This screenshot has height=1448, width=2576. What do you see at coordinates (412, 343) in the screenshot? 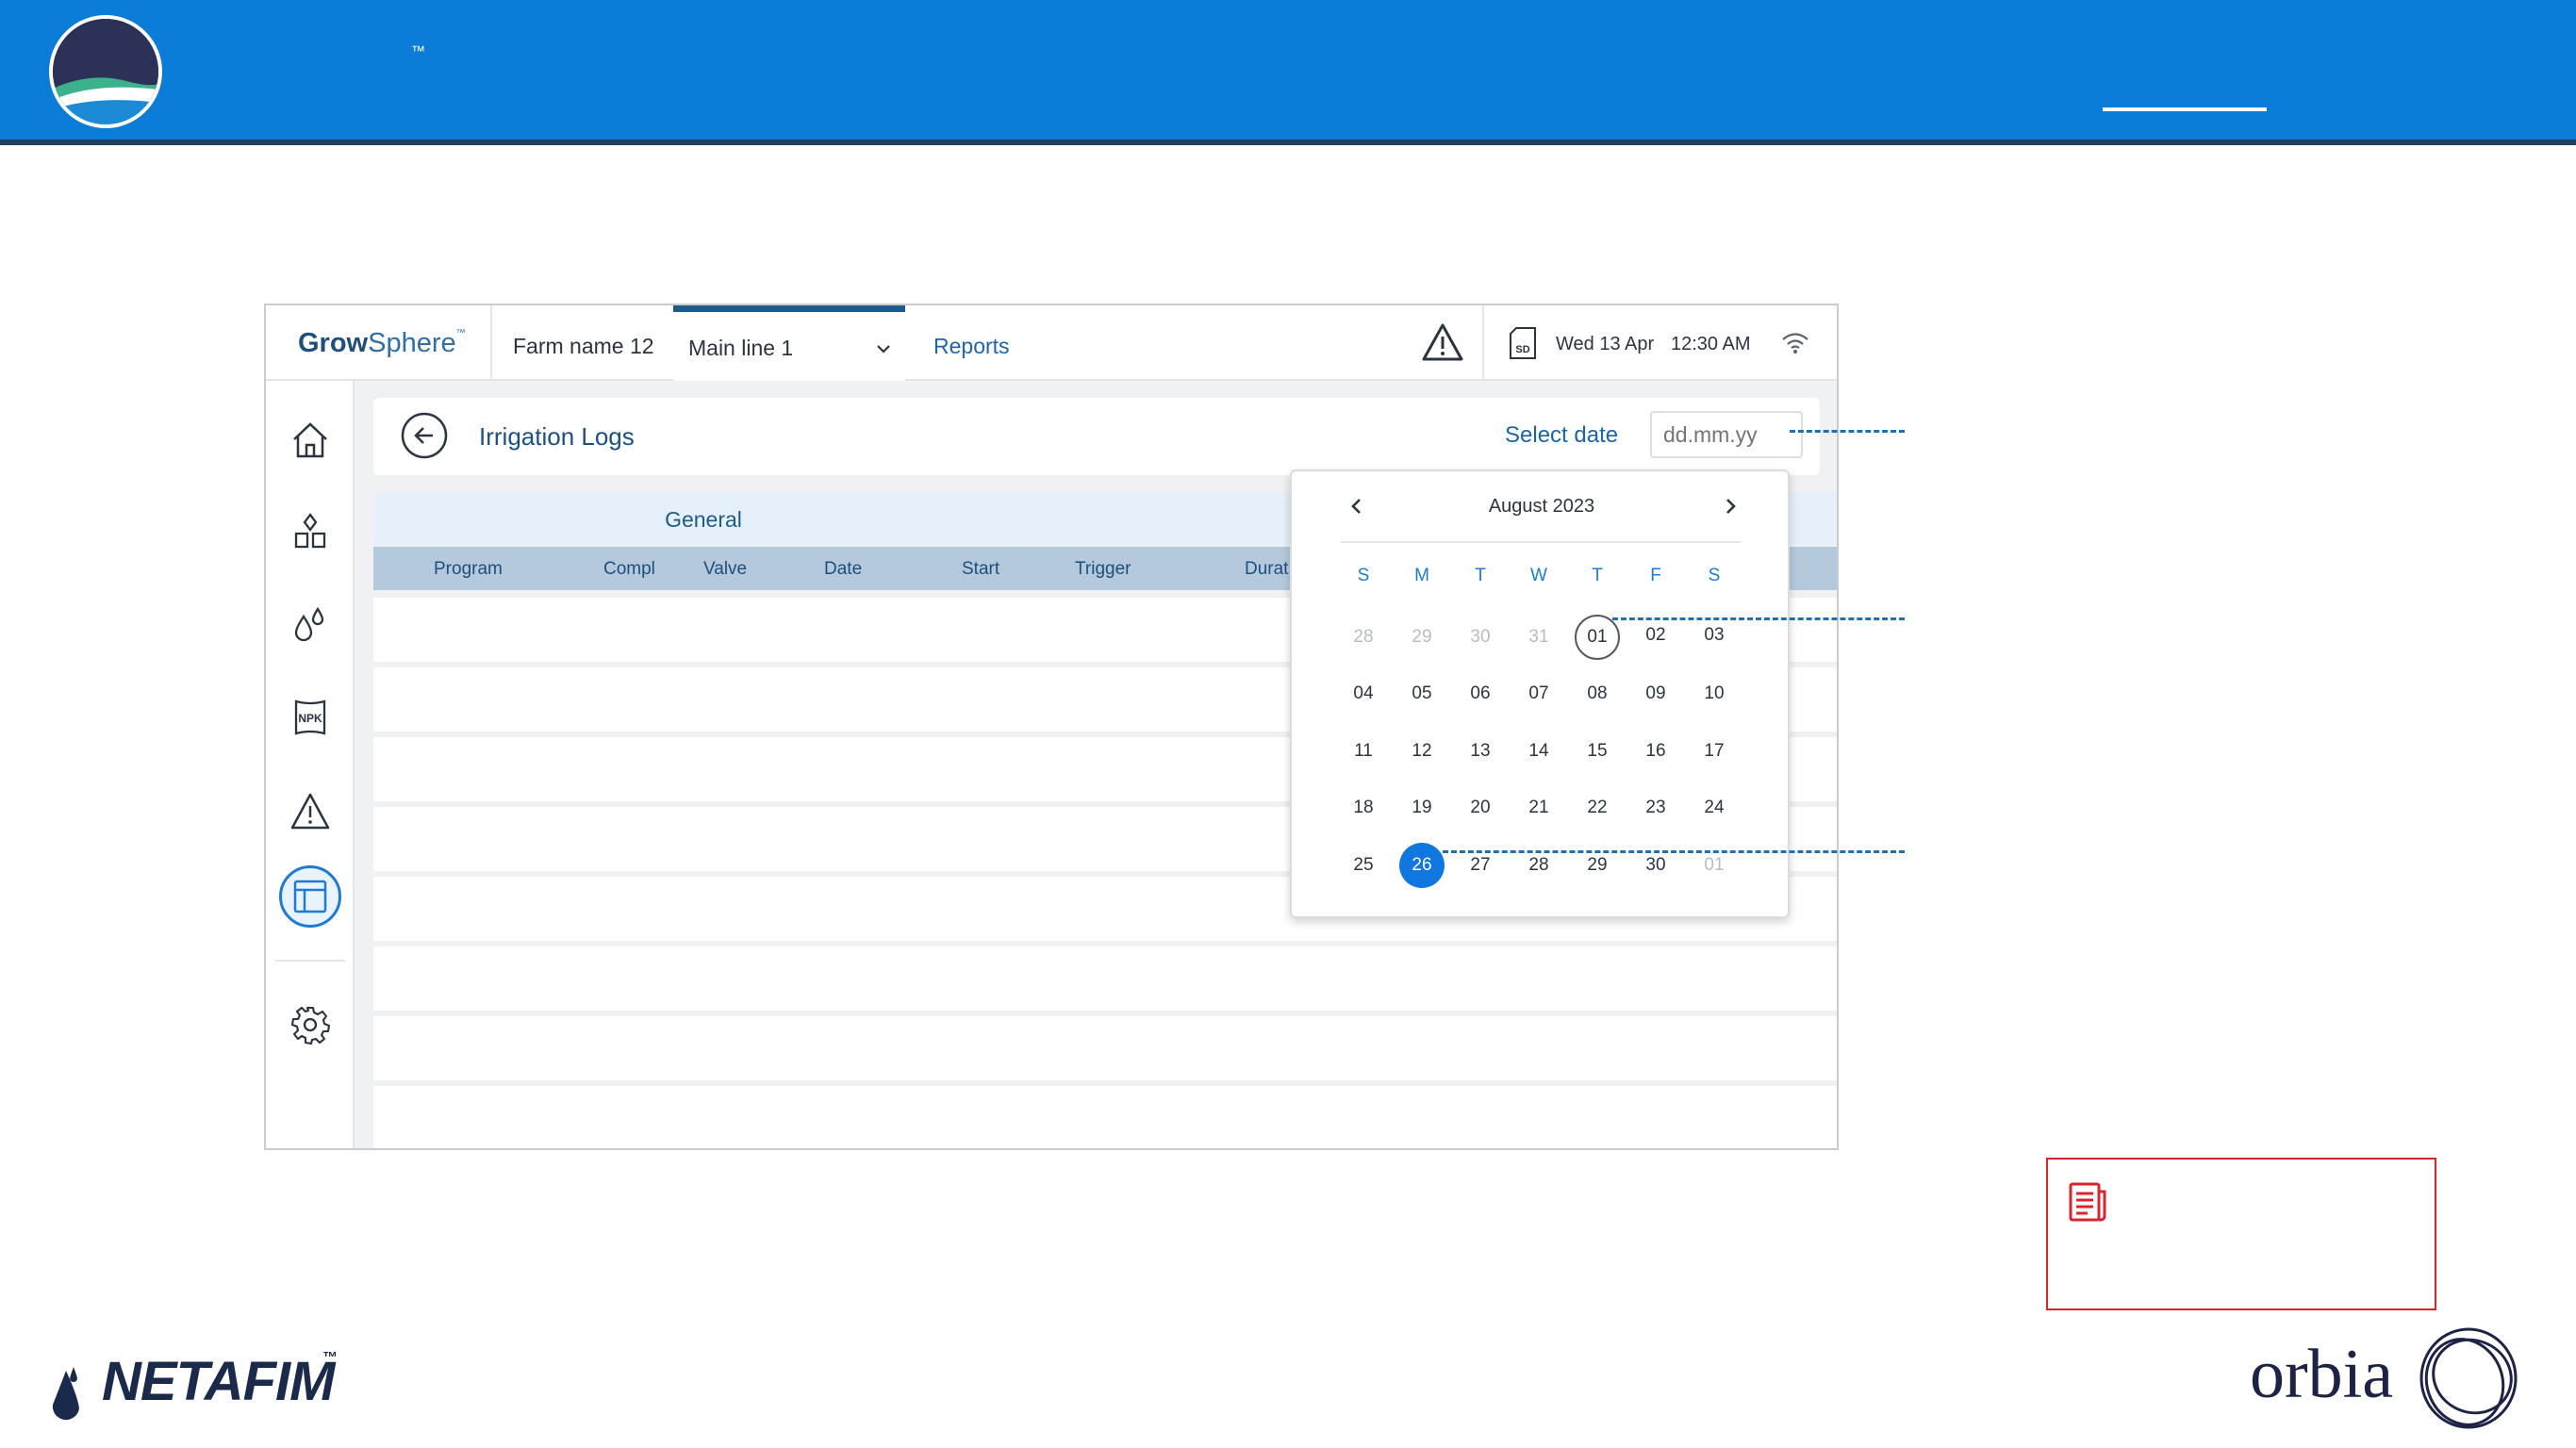
I see `brand-thin: Sphere` at bounding box center [412, 343].